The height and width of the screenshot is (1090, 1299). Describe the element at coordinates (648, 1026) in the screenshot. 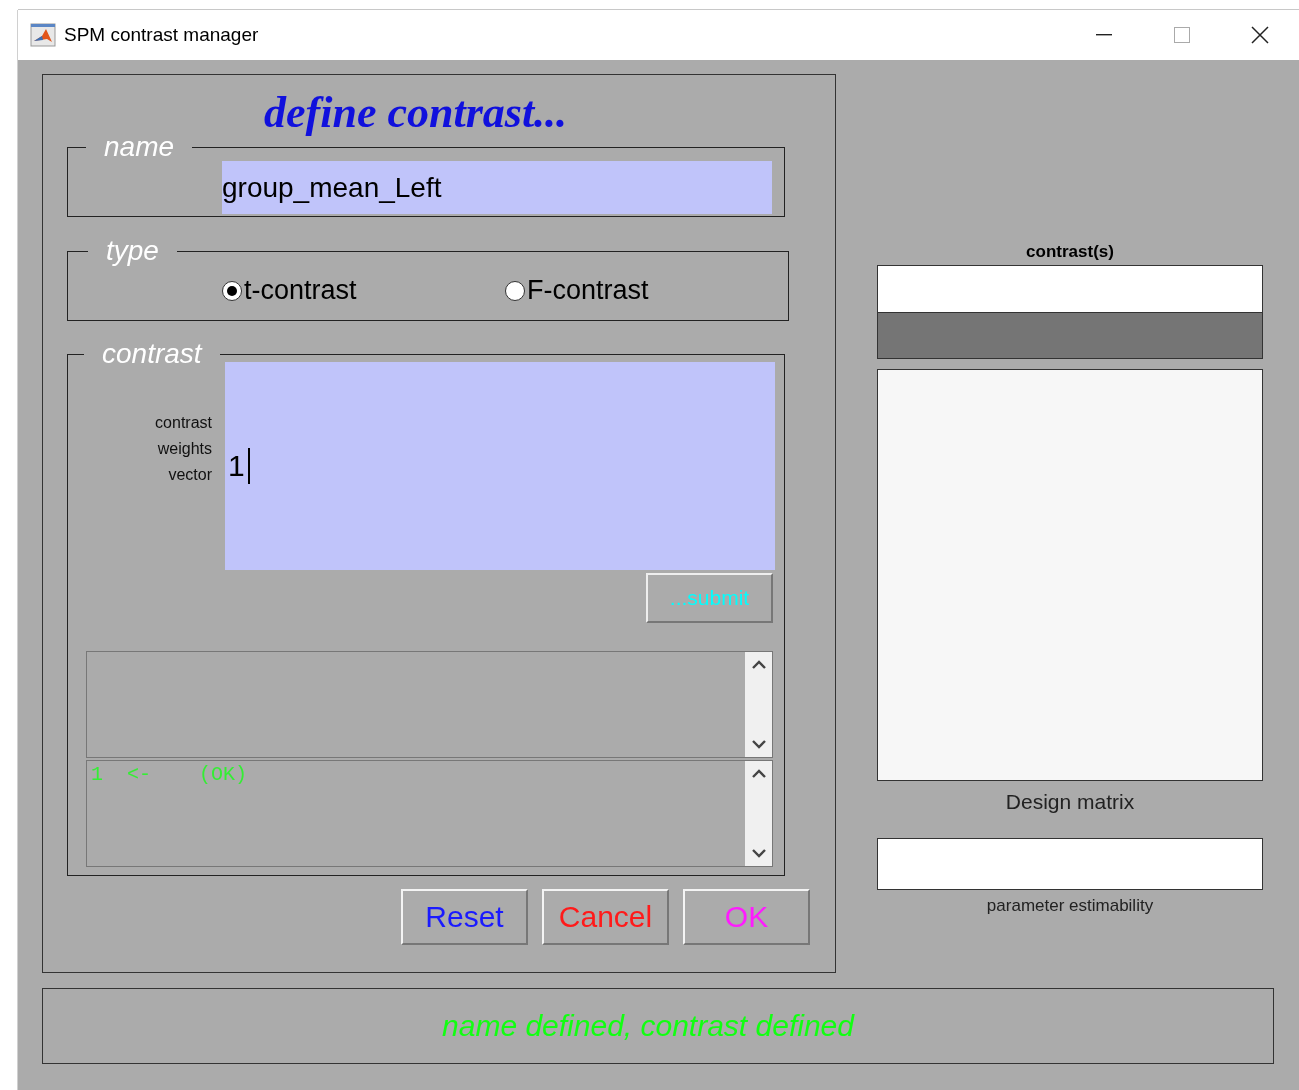

I see `status-message: name defined, contrast defined` at that location.